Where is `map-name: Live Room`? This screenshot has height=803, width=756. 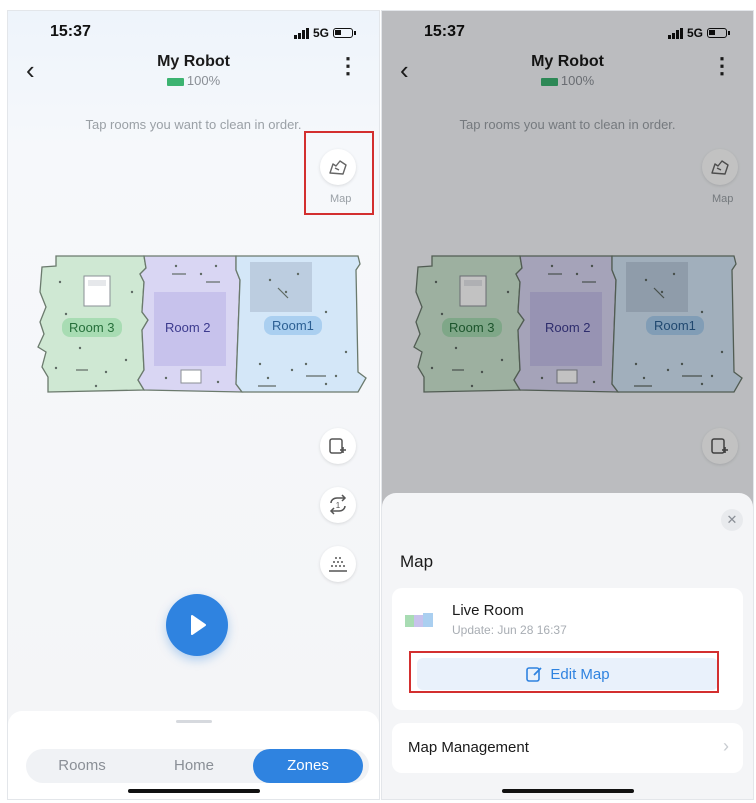
map-name: Live Room is located at coordinates (488, 610).